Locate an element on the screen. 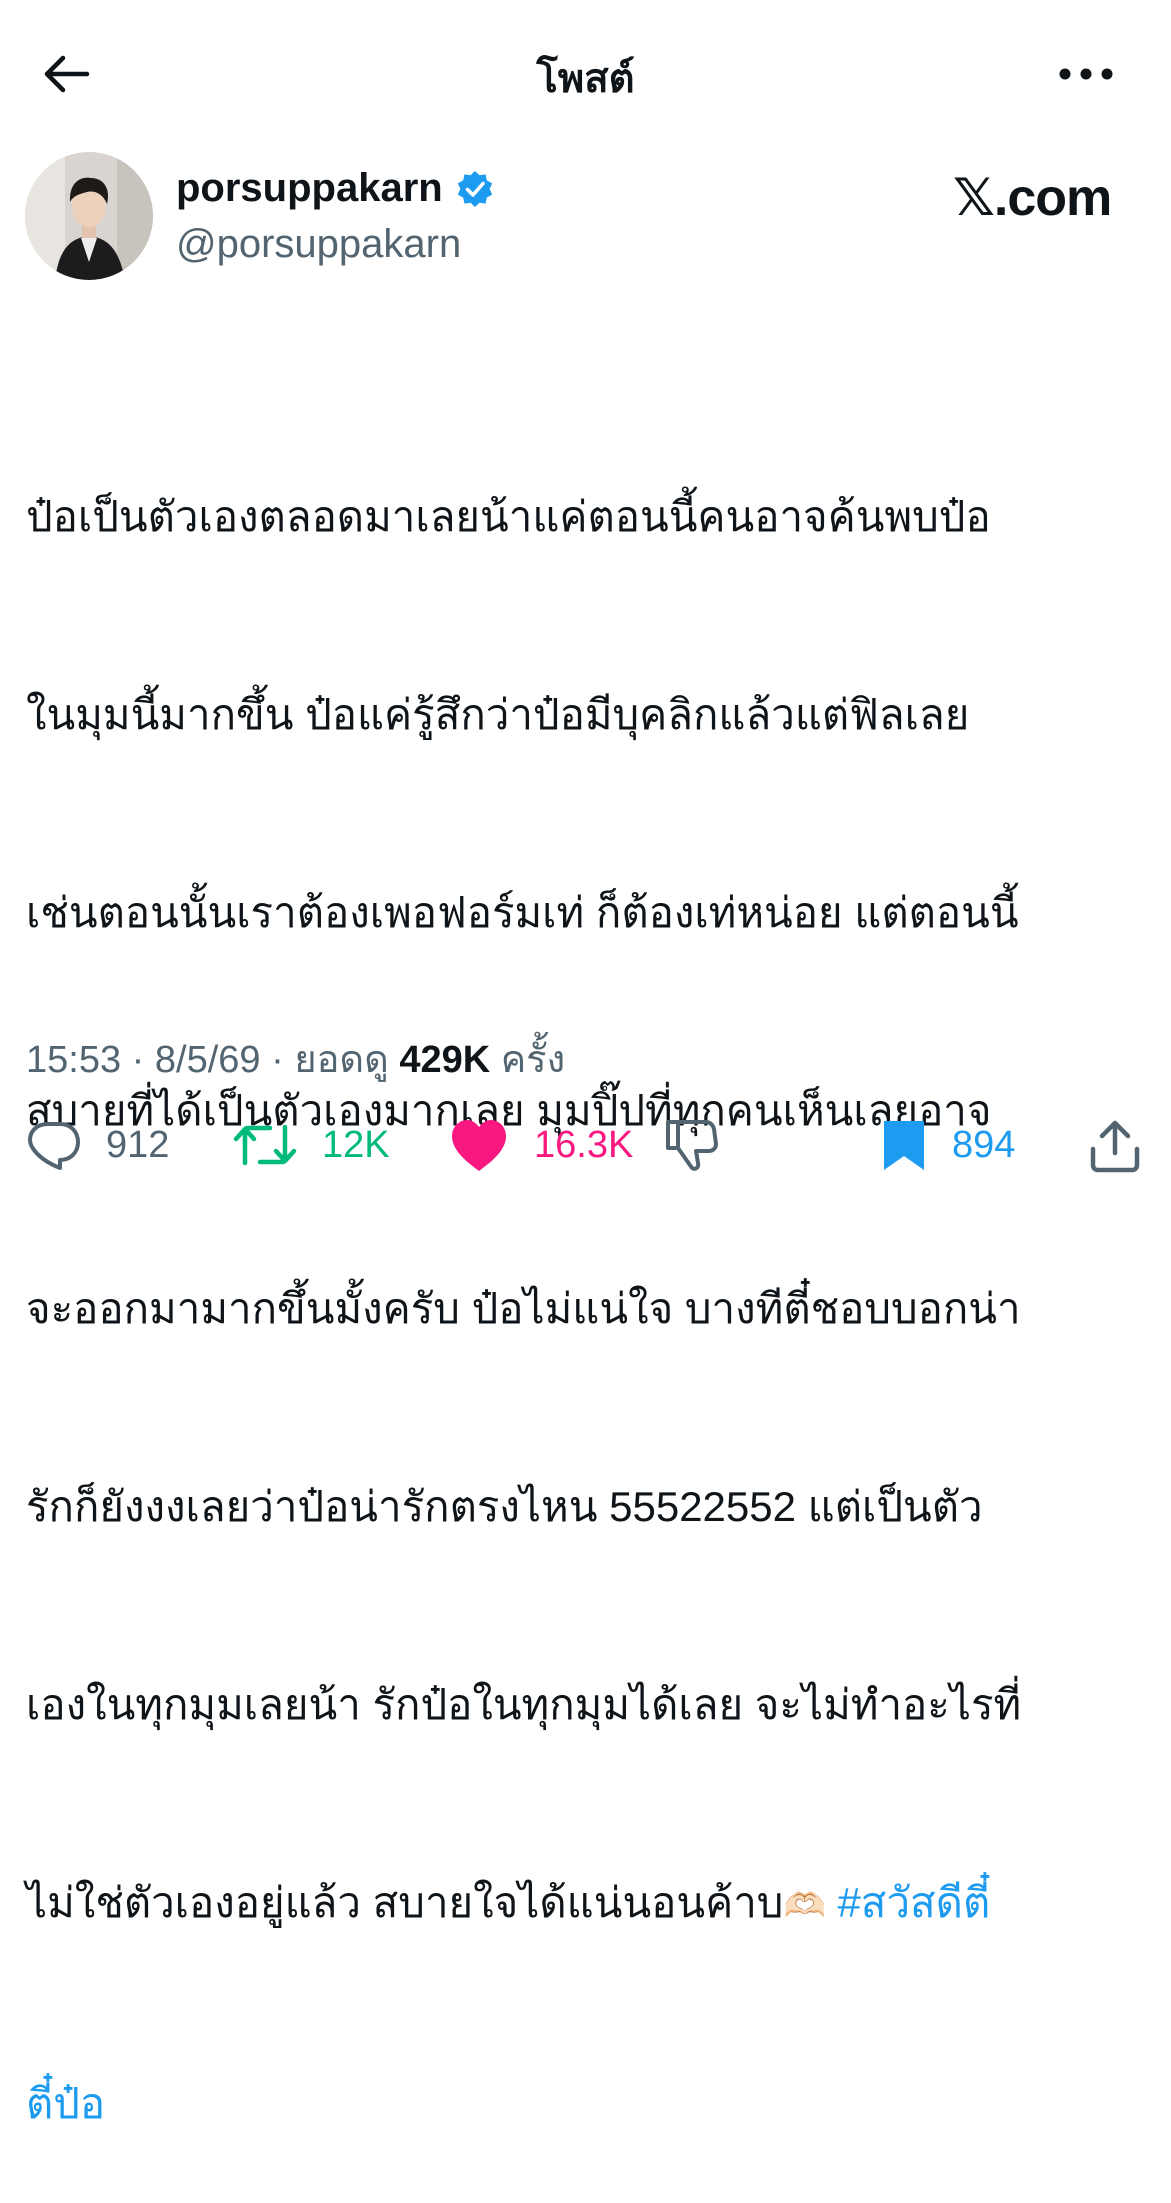  share-icon is located at coordinates (1115, 1146).